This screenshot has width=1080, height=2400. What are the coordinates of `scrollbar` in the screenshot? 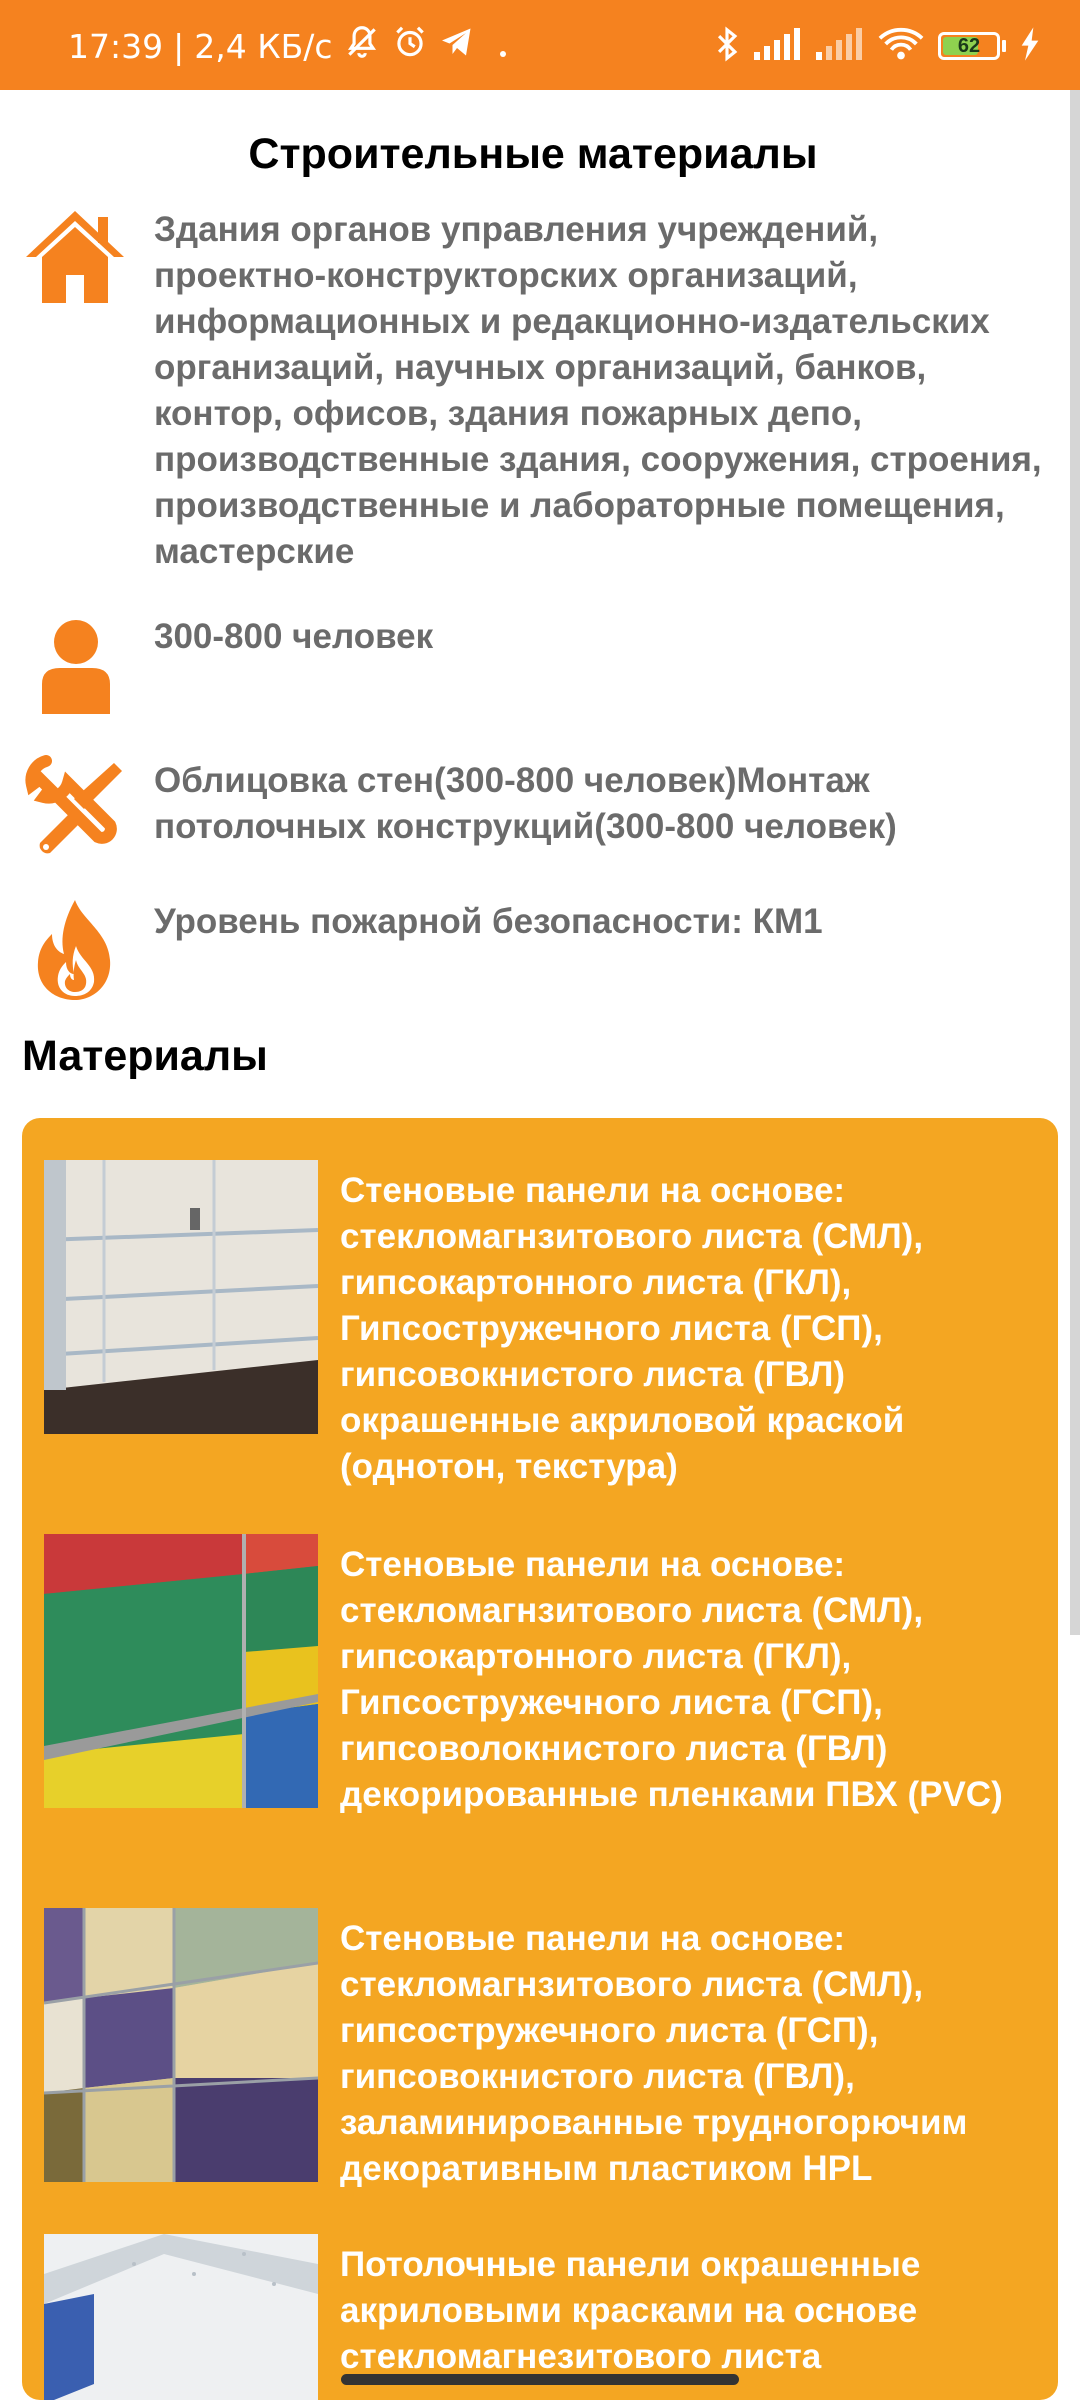 It's located at (1075, 862).